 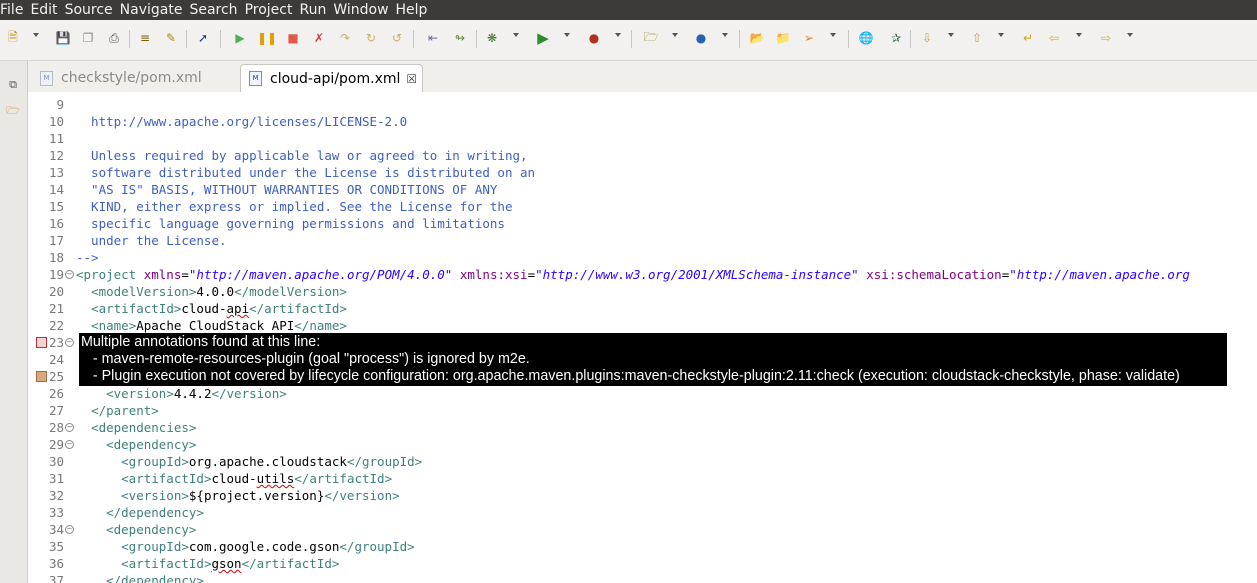 What do you see at coordinates (642, 291) in the screenshot?
I see `code-line: 20 <modelVersion>4.0.0</modelVersion>` at bounding box center [642, 291].